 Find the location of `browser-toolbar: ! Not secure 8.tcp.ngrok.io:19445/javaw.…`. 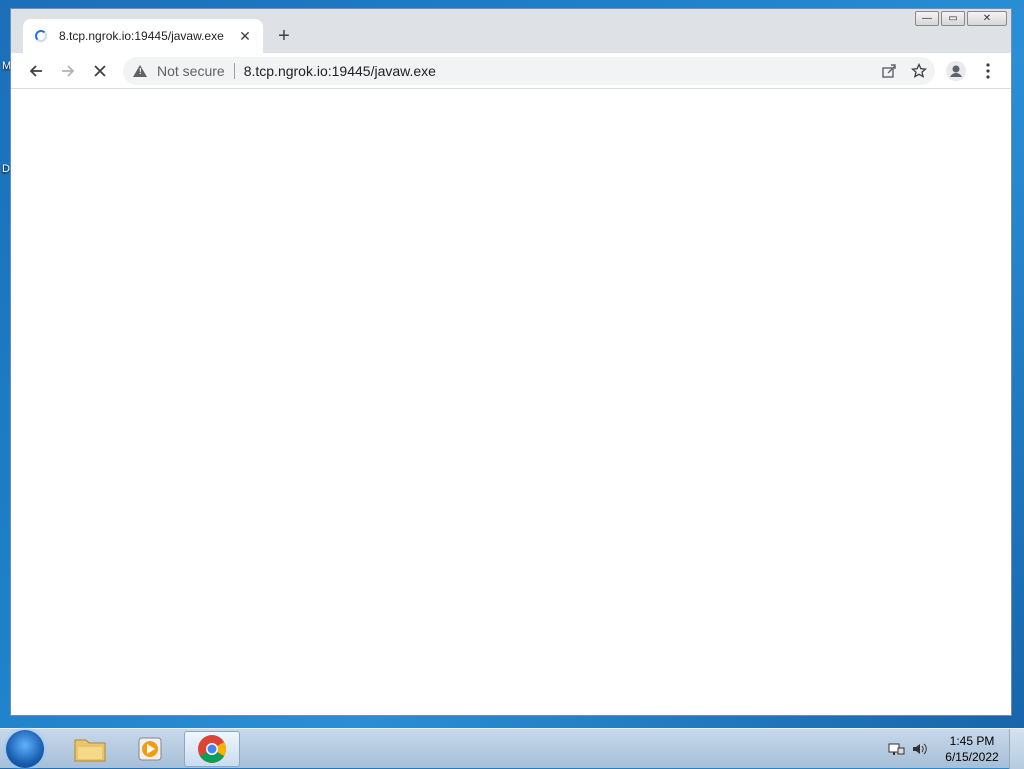

browser-toolbar: ! Not secure 8.tcp.ngrok.io:19445/javaw.… is located at coordinates (511, 71).